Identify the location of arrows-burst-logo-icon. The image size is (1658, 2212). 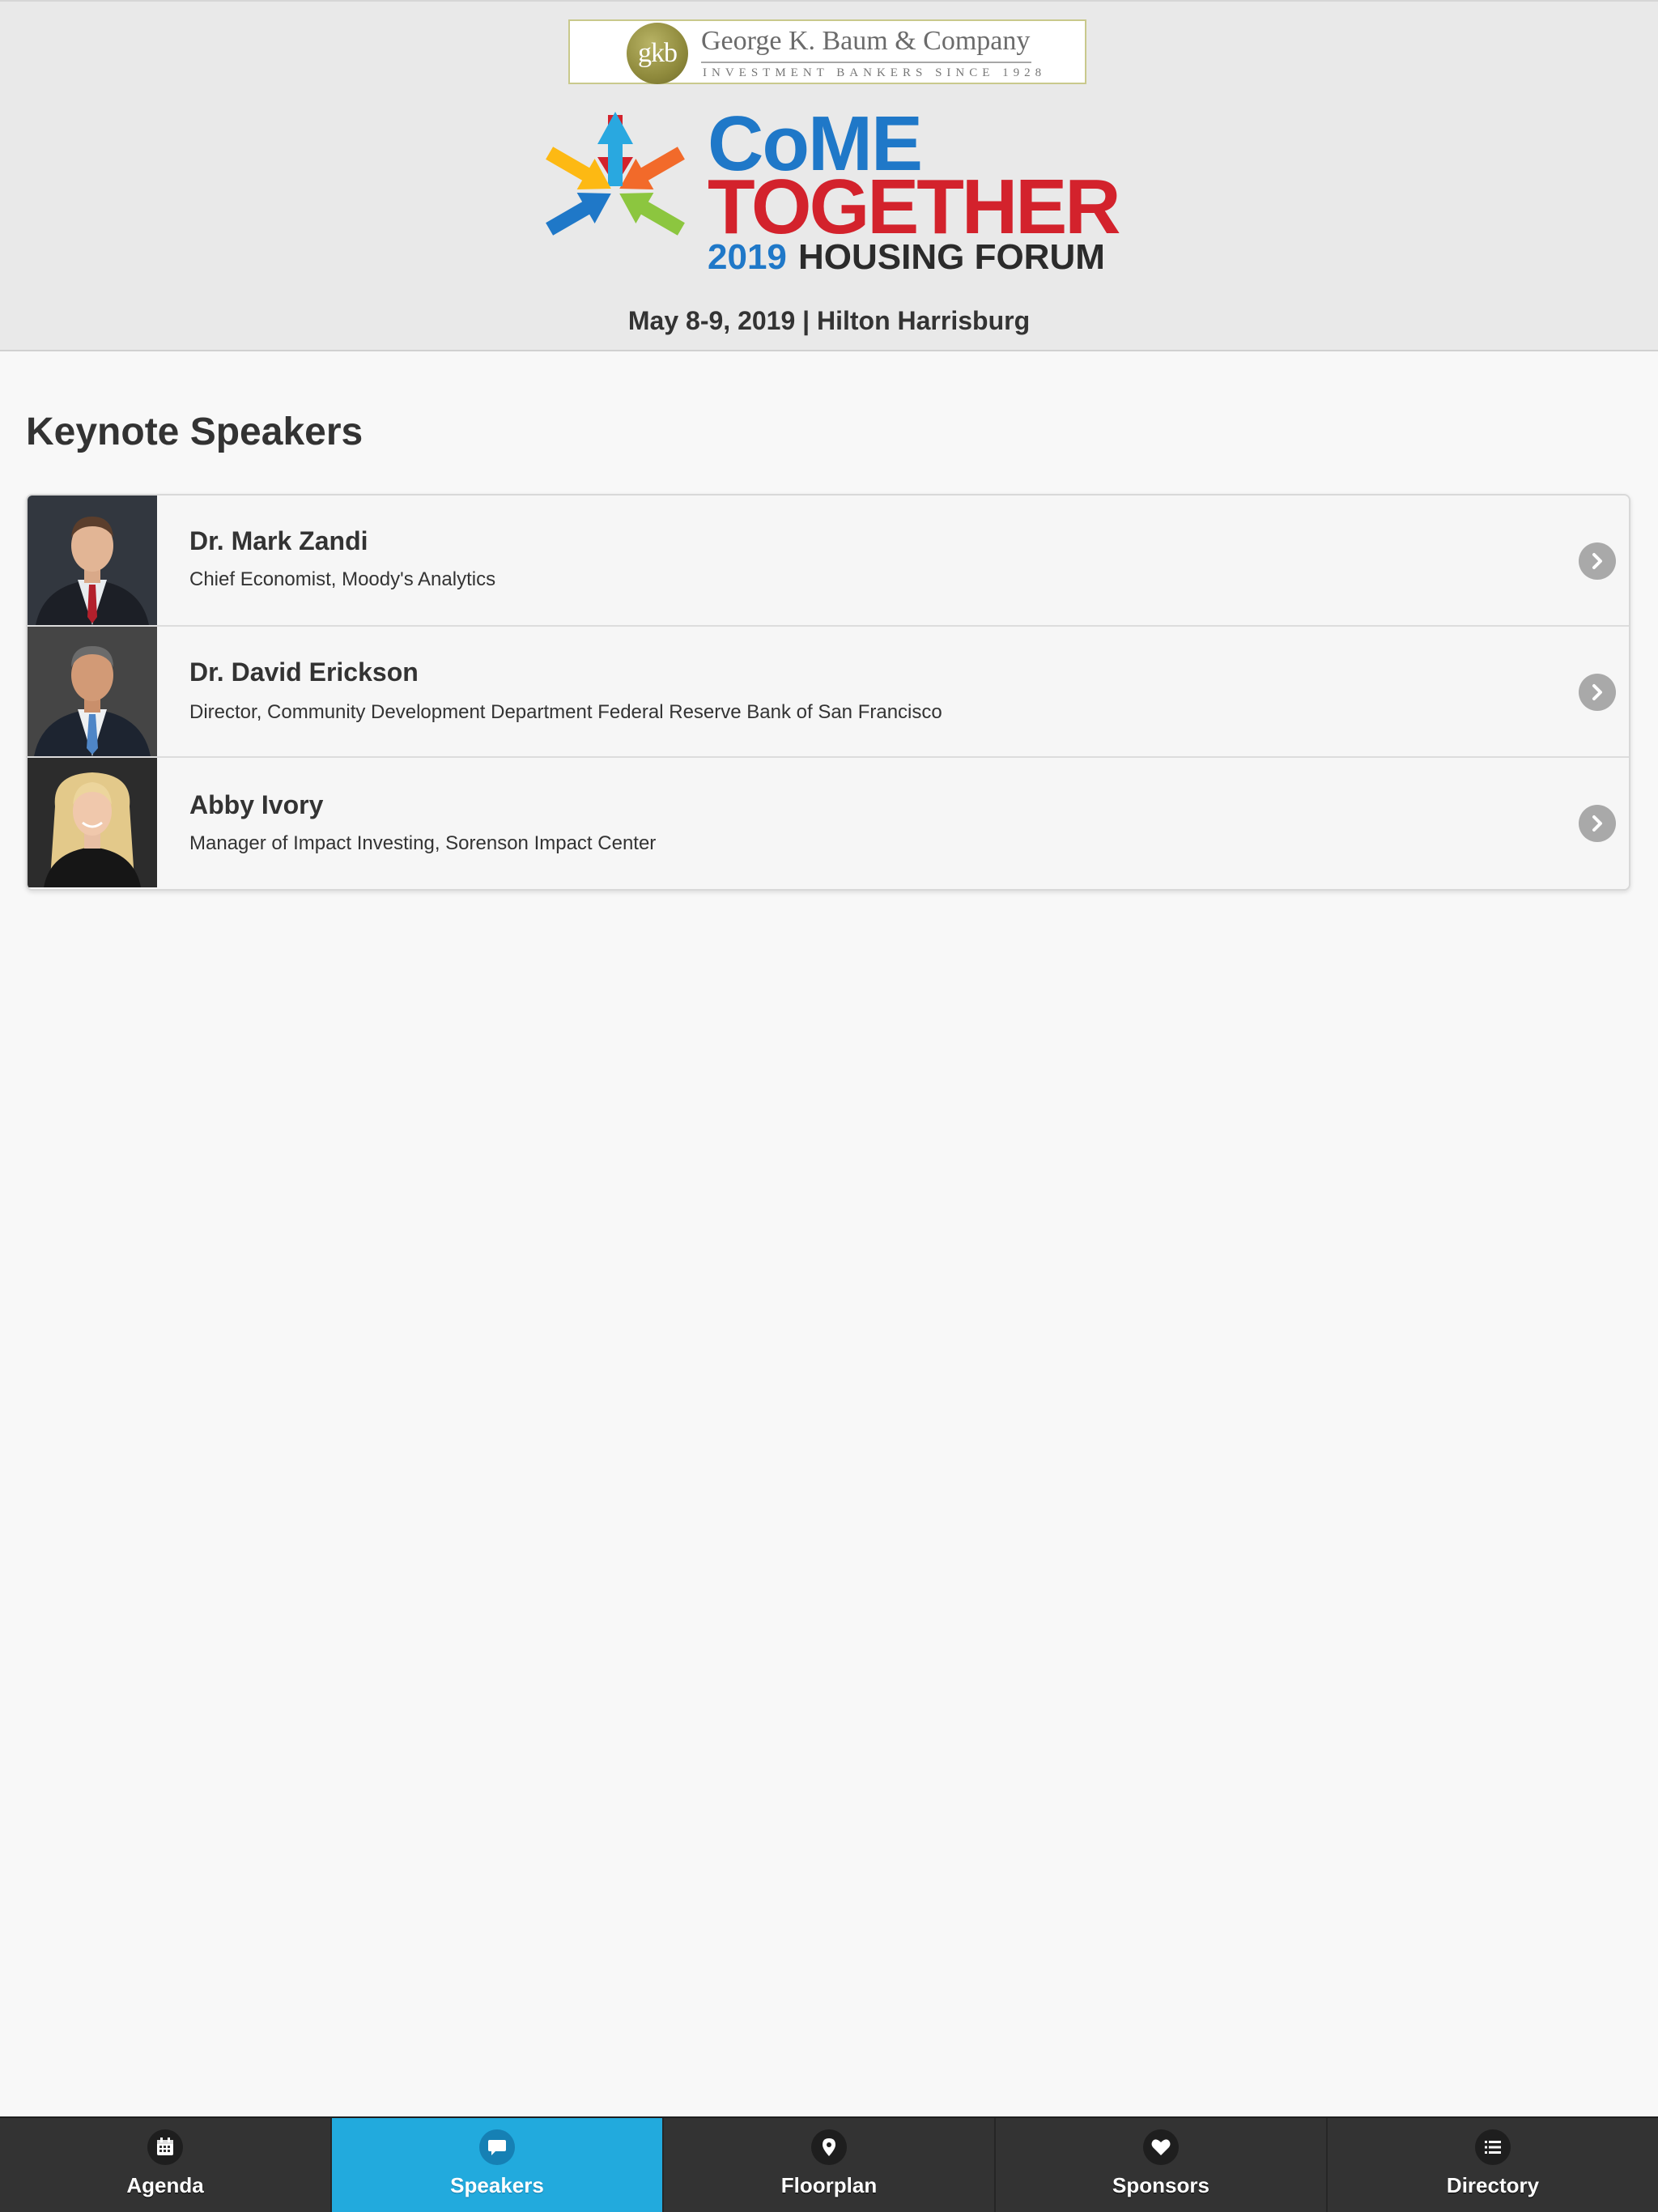
(615, 174).